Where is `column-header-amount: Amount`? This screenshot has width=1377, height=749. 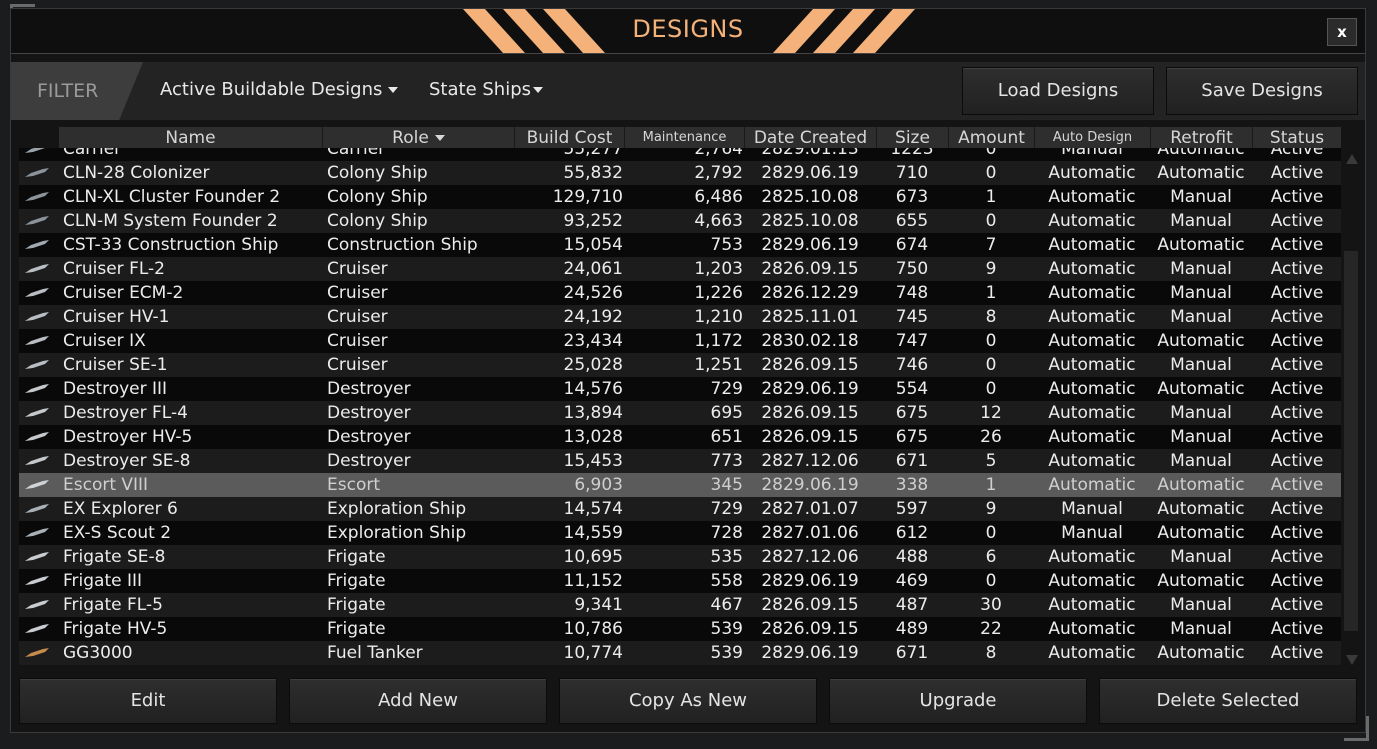 column-header-amount: Amount is located at coordinates (992, 138).